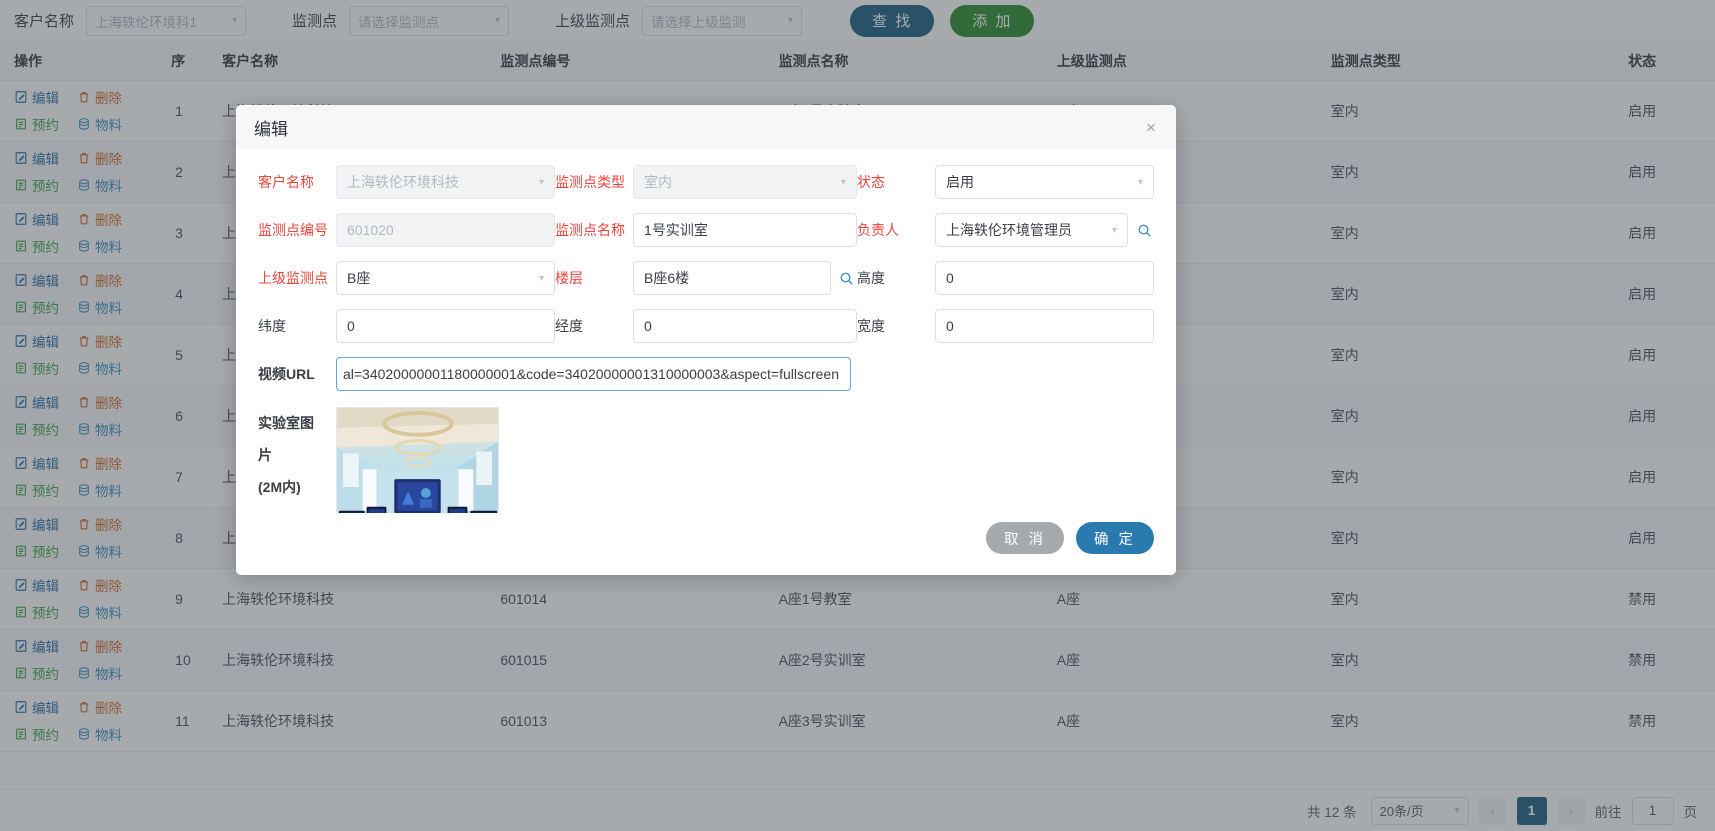 This screenshot has width=1715, height=831. I want to click on point-type-select: 室内 ▾, so click(745, 182).